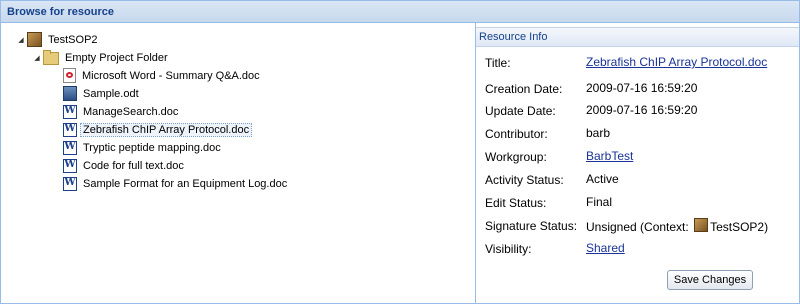  I want to click on tree-item-label: Sample.odt, so click(111, 93).